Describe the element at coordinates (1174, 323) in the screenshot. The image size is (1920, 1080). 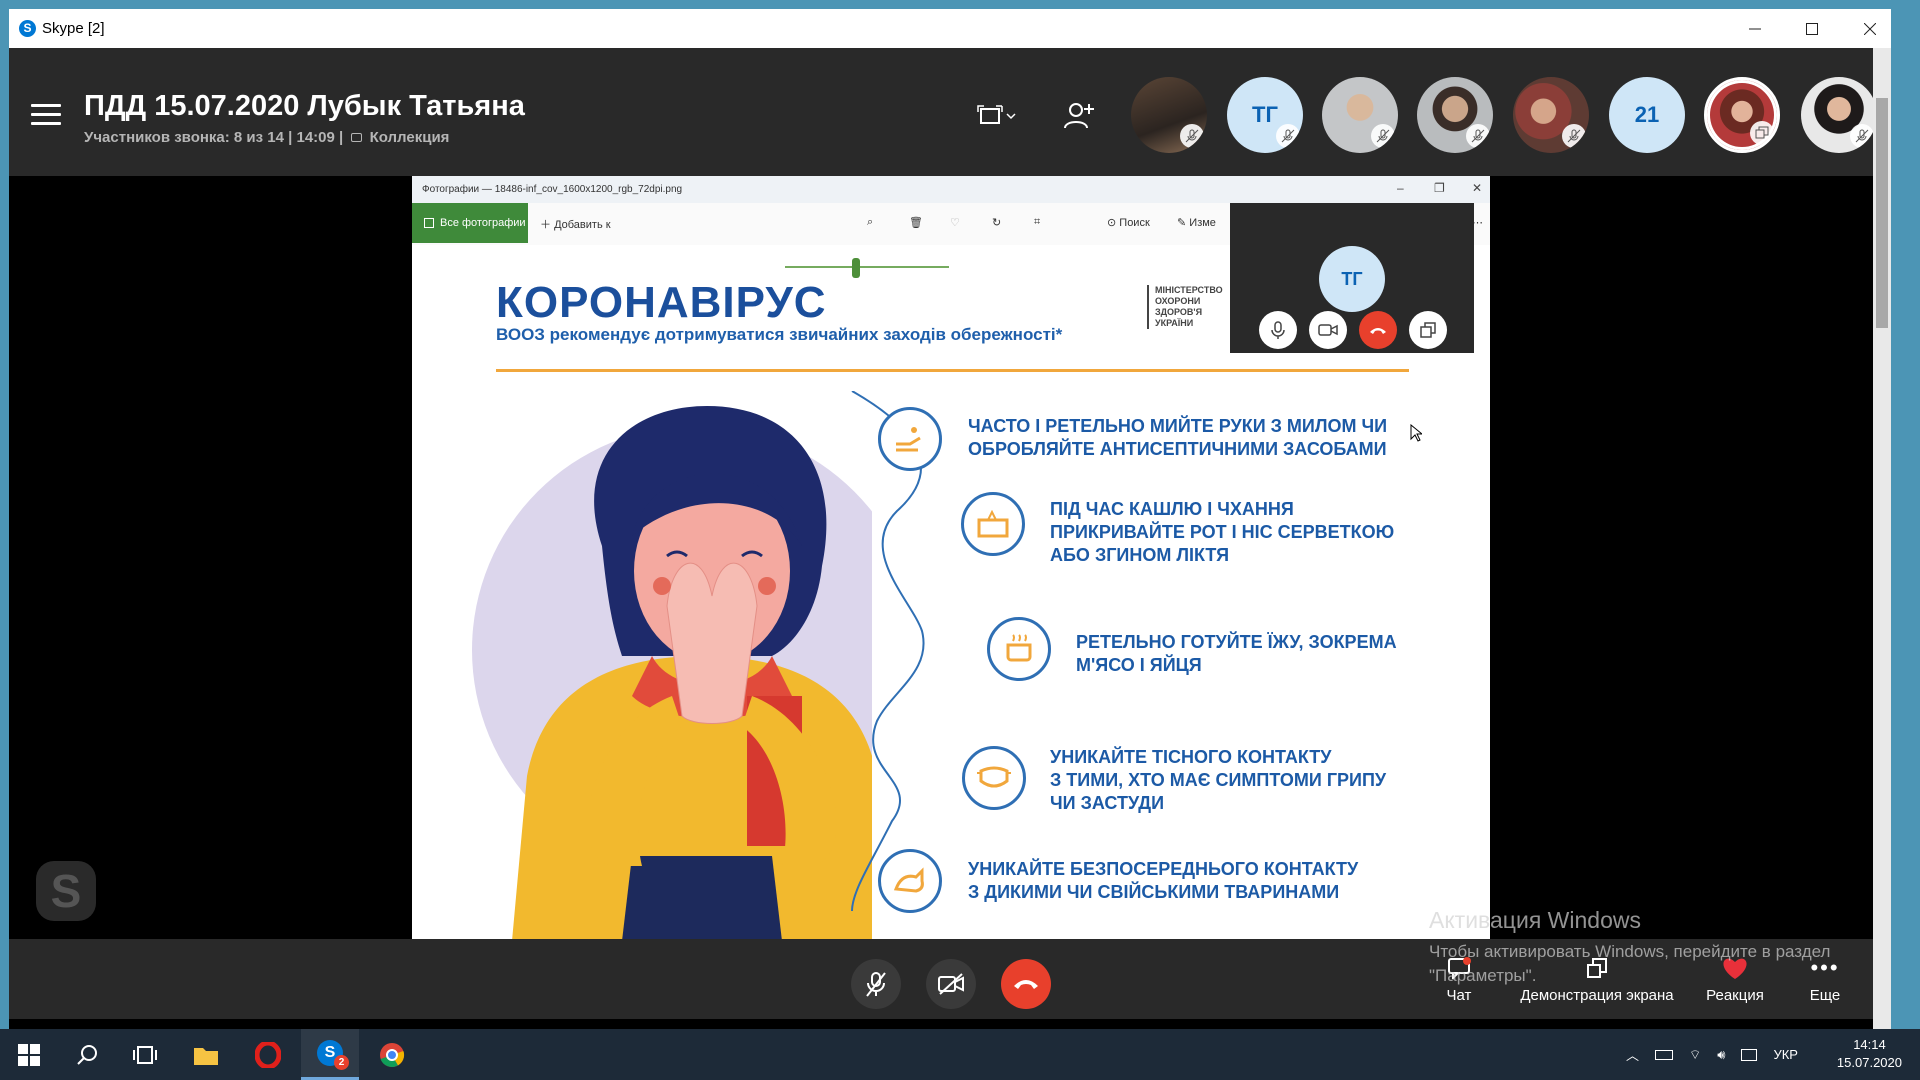
I see `ministry-line: УКРАЇНИ` at that location.